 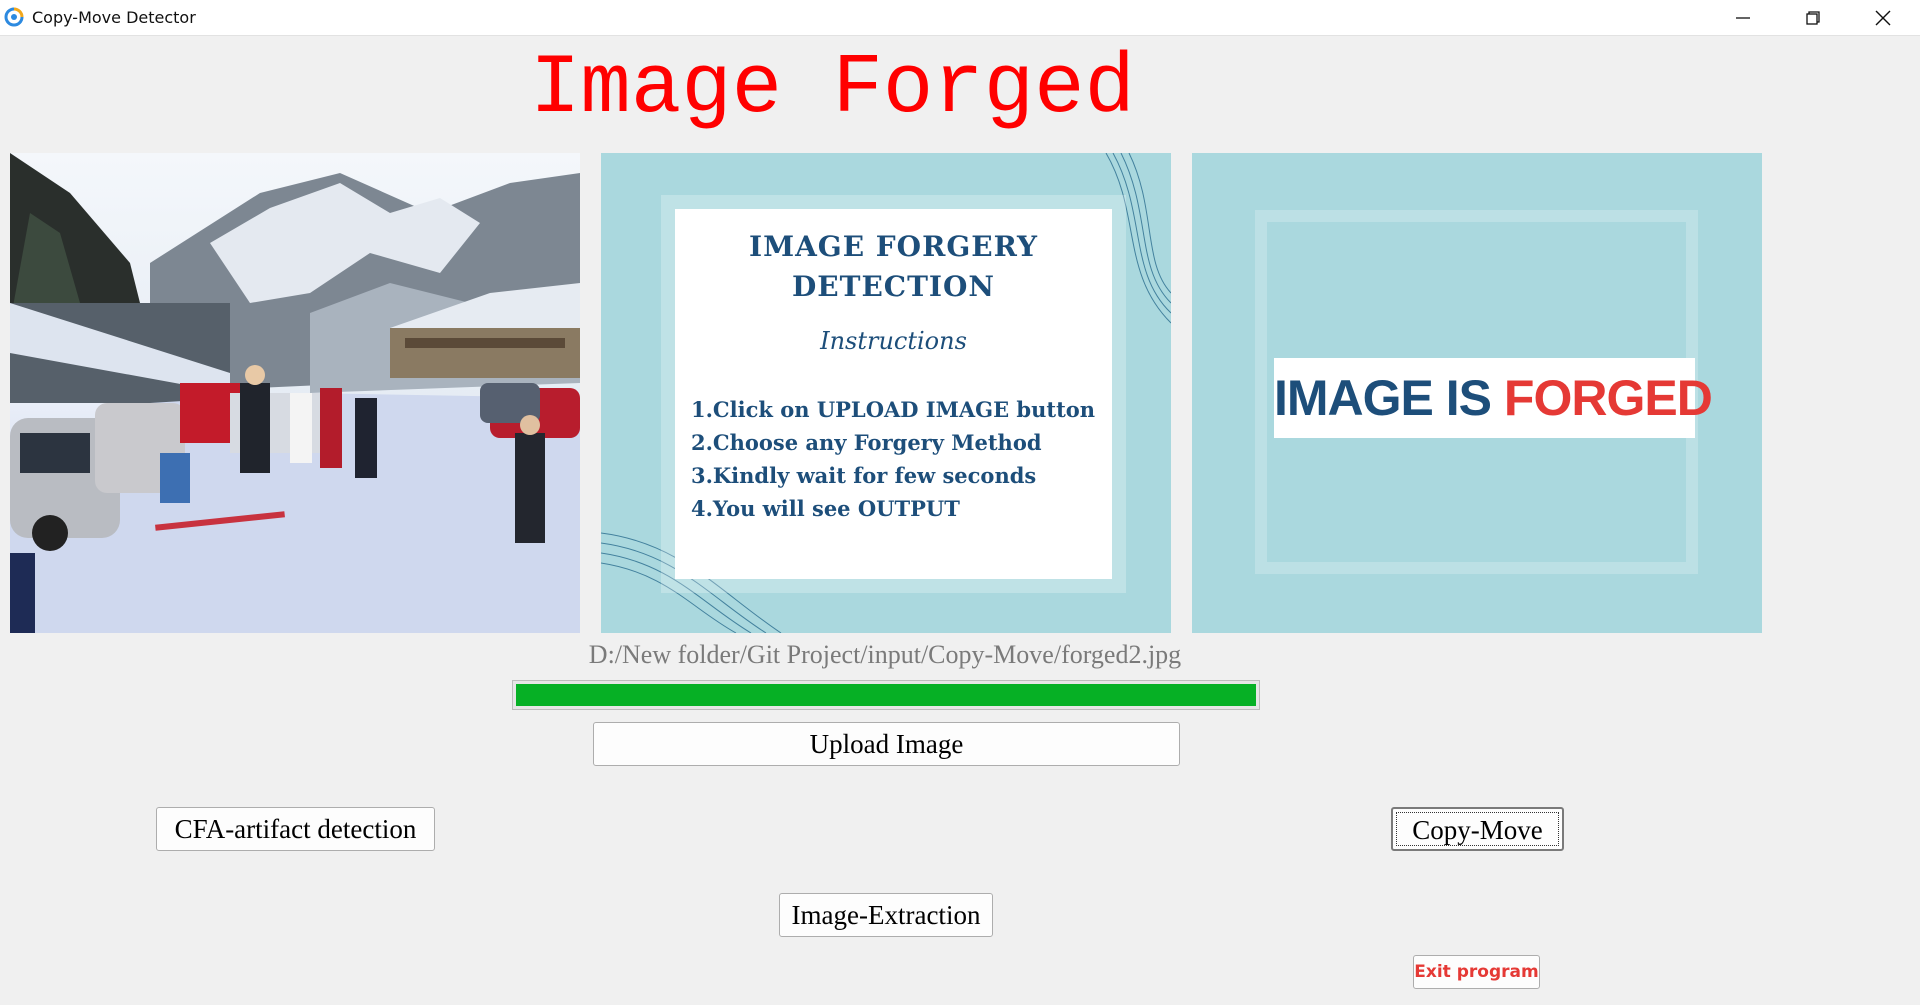 I want to click on window-title: Copy-Move Detector, so click(x=114, y=17).